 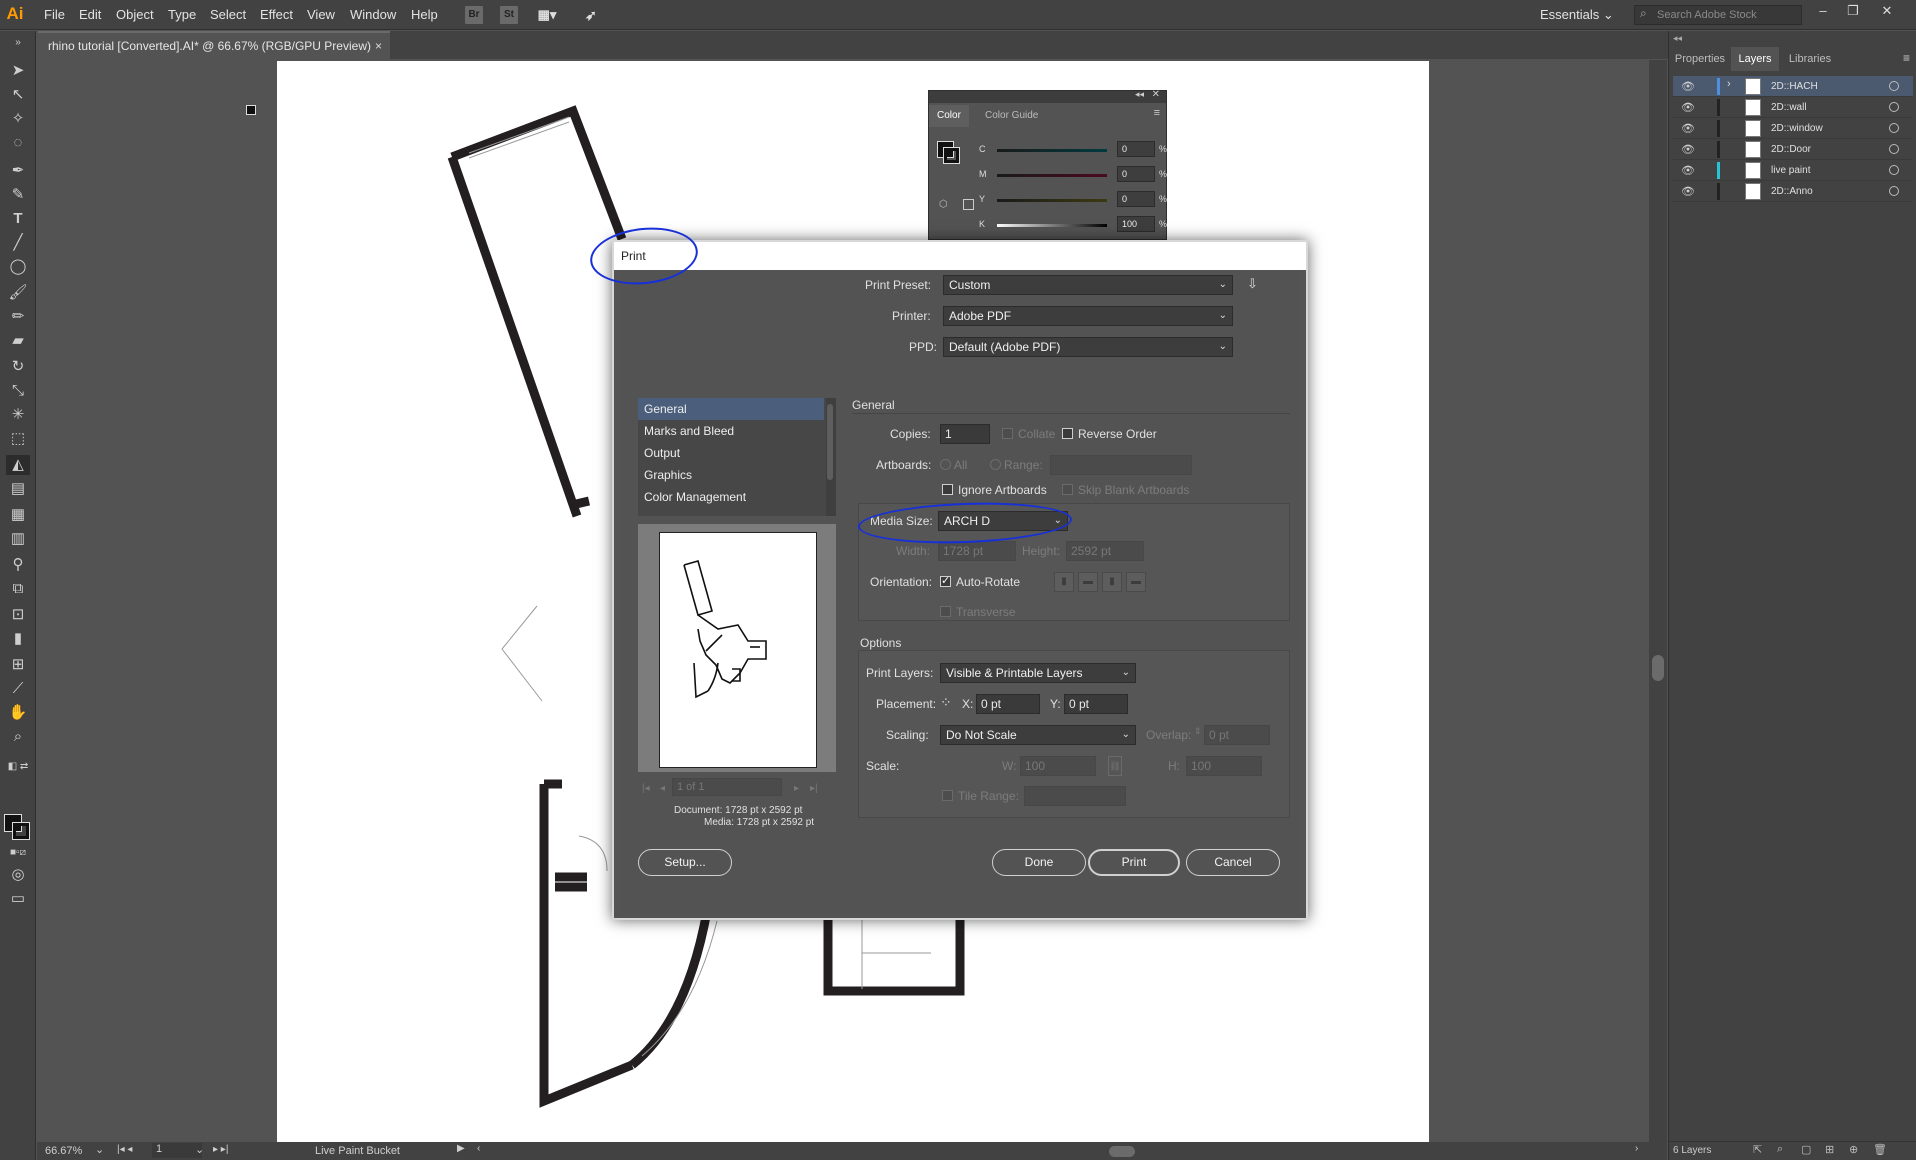 I want to click on minimize-button: –, so click(x=1823, y=11).